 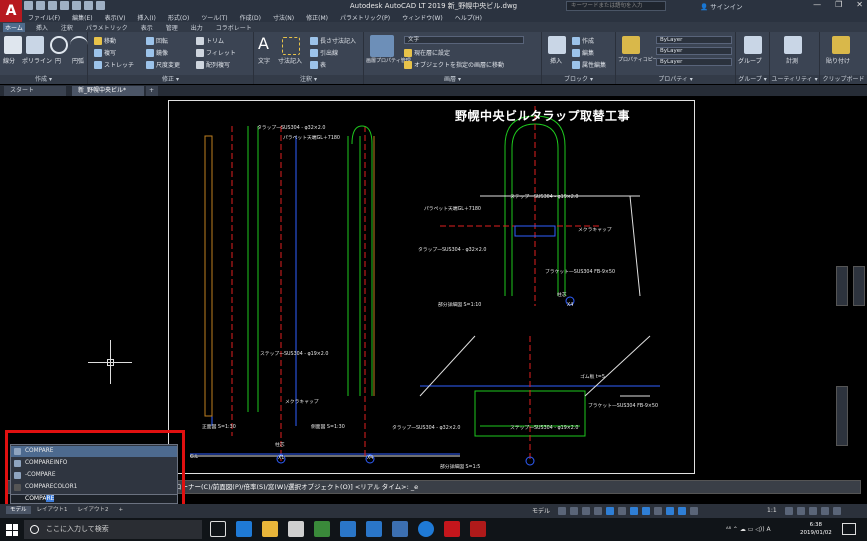 I want to click on clean-screen-icon, so click(x=825, y=511).